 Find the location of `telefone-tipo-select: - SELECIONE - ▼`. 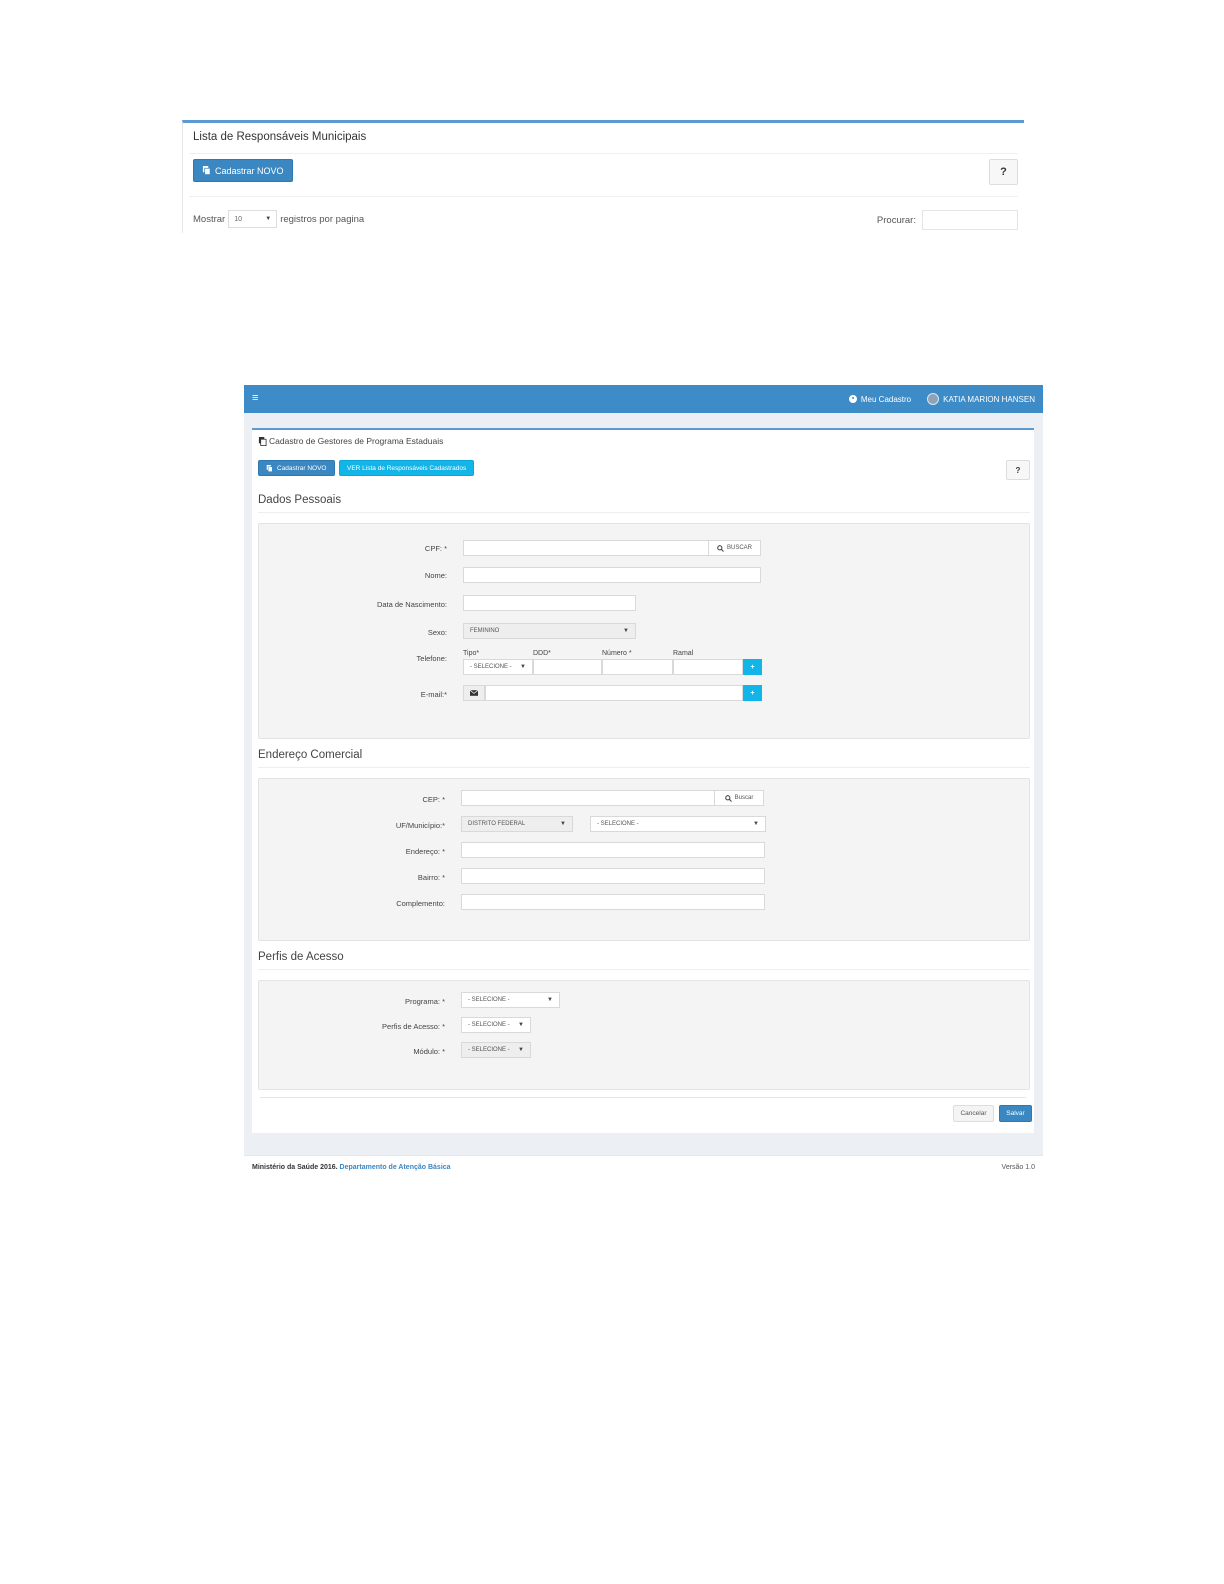

telefone-tipo-select: - SELECIONE - ▼ is located at coordinates (498, 667).